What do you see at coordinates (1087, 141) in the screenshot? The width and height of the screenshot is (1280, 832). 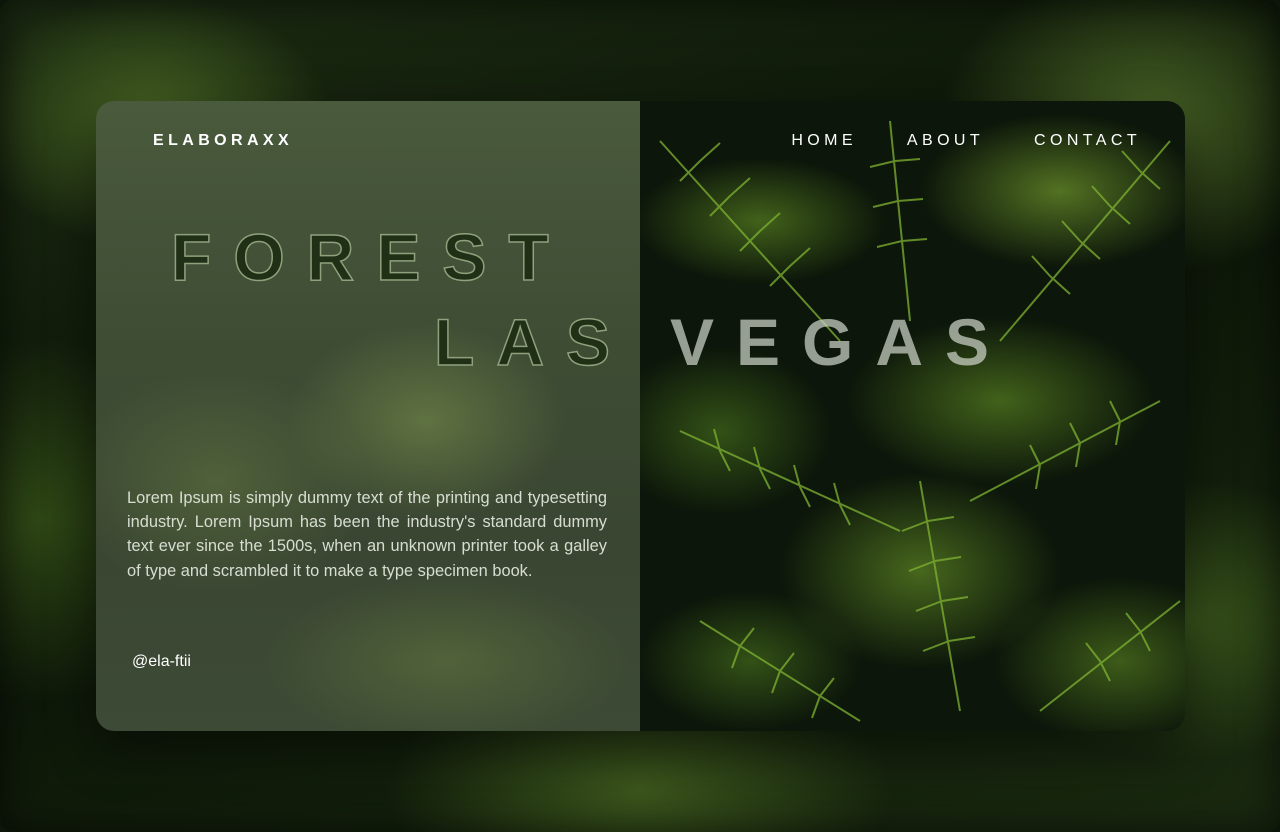 I see `nav-contact-link: CONTACT` at bounding box center [1087, 141].